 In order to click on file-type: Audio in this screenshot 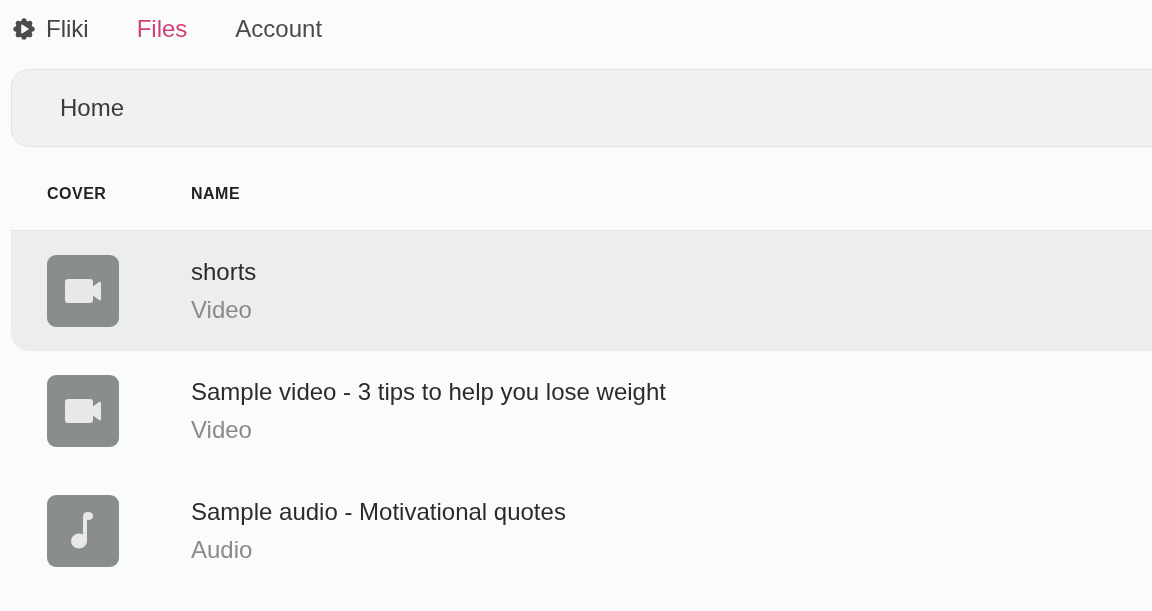, I will do `click(222, 550)`.